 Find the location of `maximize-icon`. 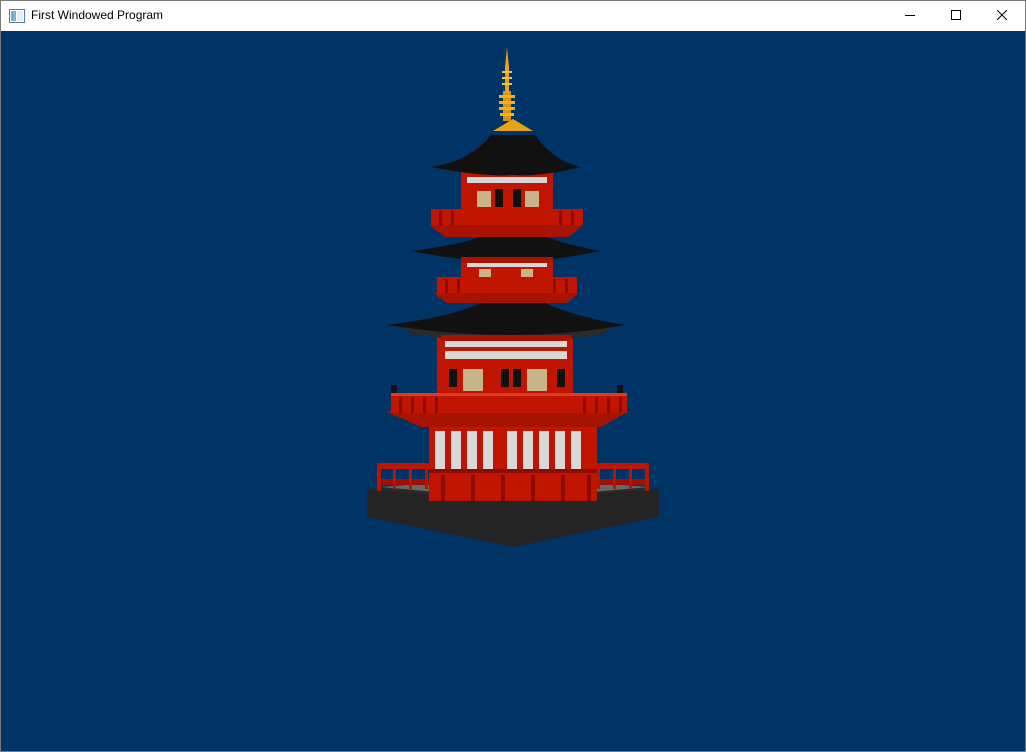

maximize-icon is located at coordinates (956, 16).